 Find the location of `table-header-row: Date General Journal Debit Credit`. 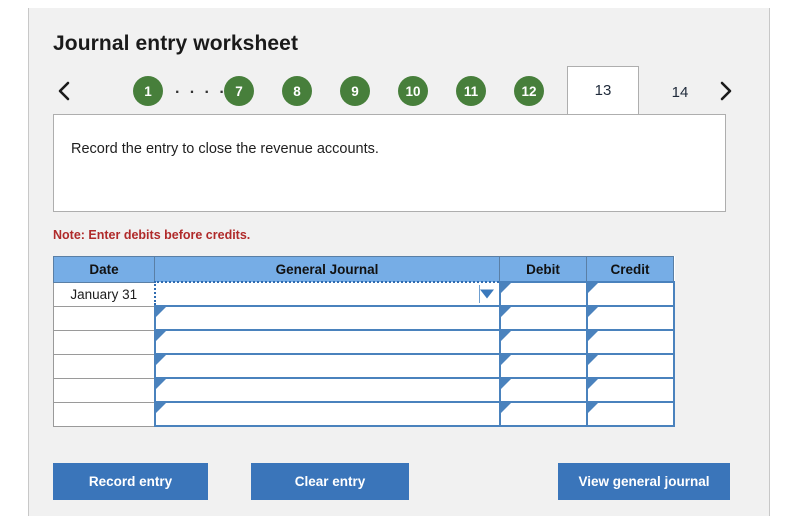

table-header-row: Date General Journal Debit Credit is located at coordinates (363, 269).